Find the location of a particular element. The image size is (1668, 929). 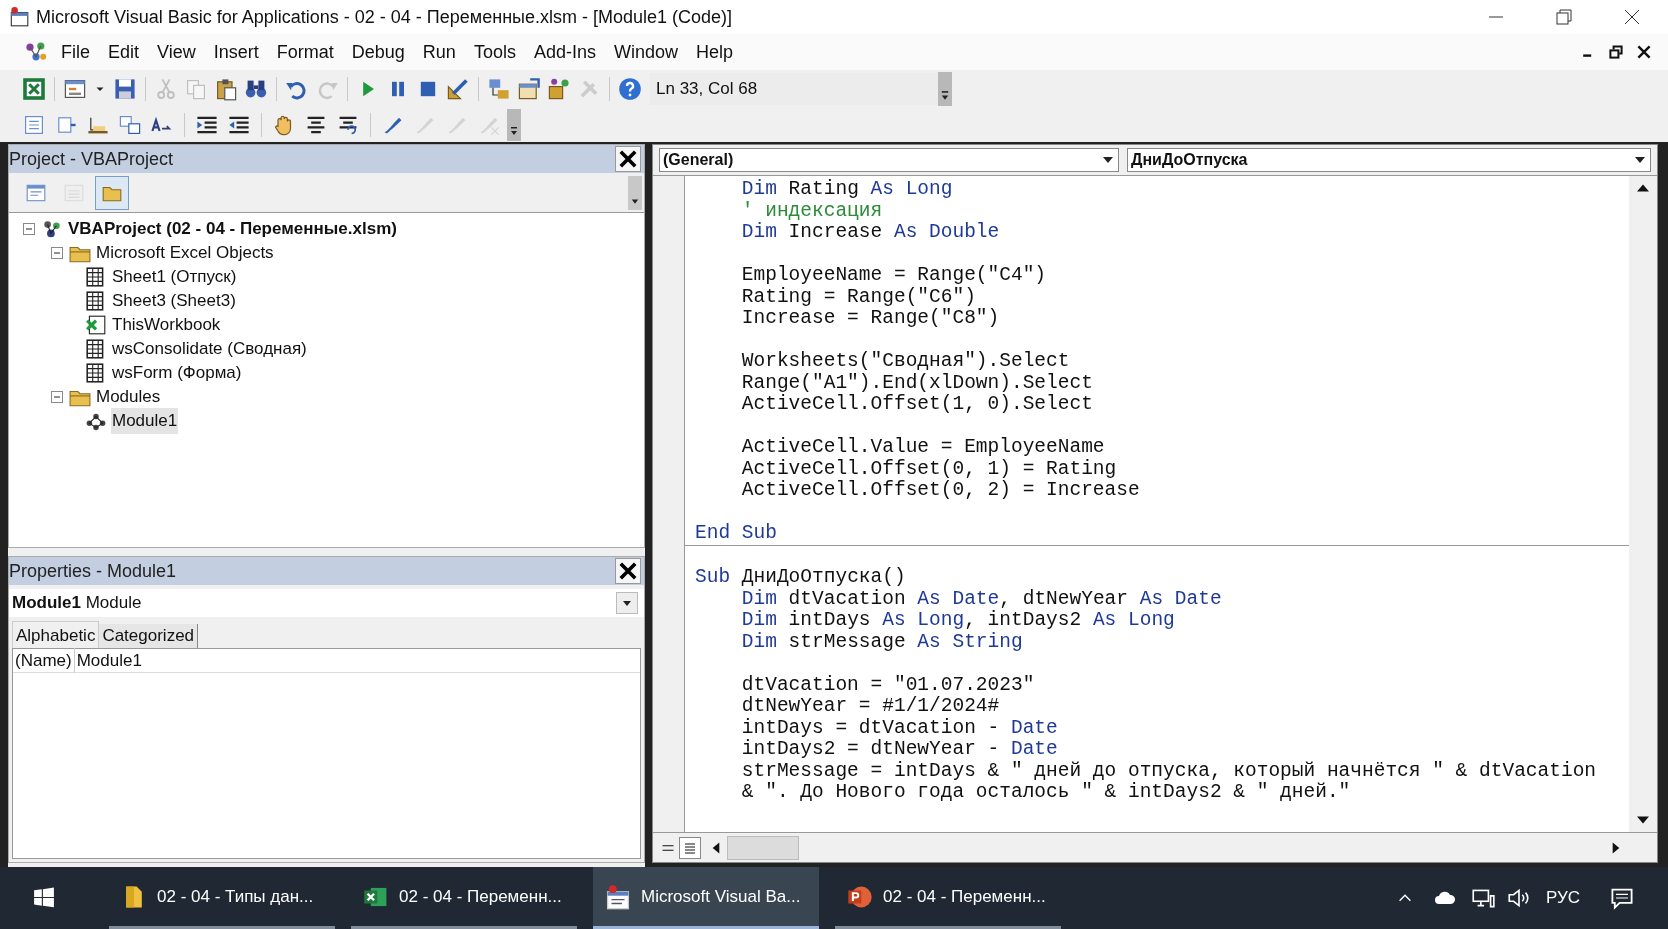

object-name: Module1 is located at coordinates (46, 603).